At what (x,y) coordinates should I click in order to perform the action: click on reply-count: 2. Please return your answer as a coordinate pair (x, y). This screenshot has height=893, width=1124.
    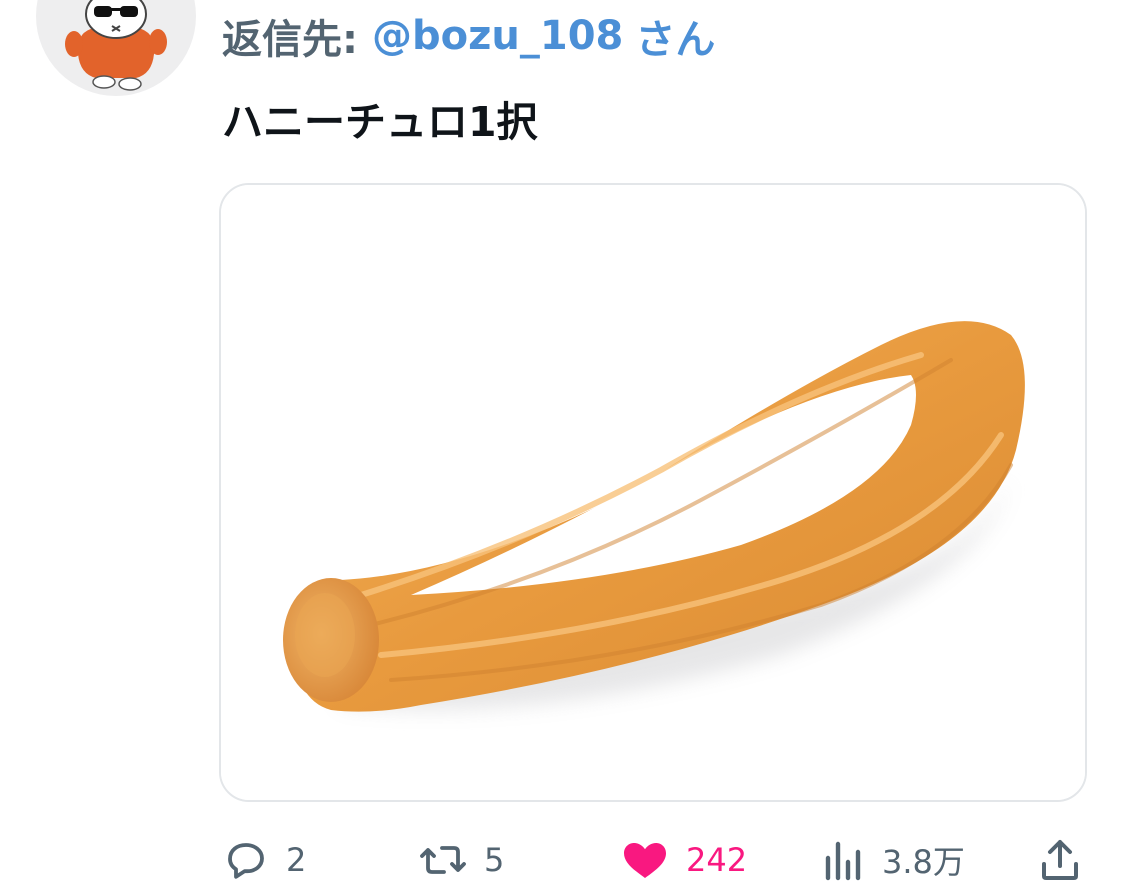
    Looking at the image, I should click on (296, 860).